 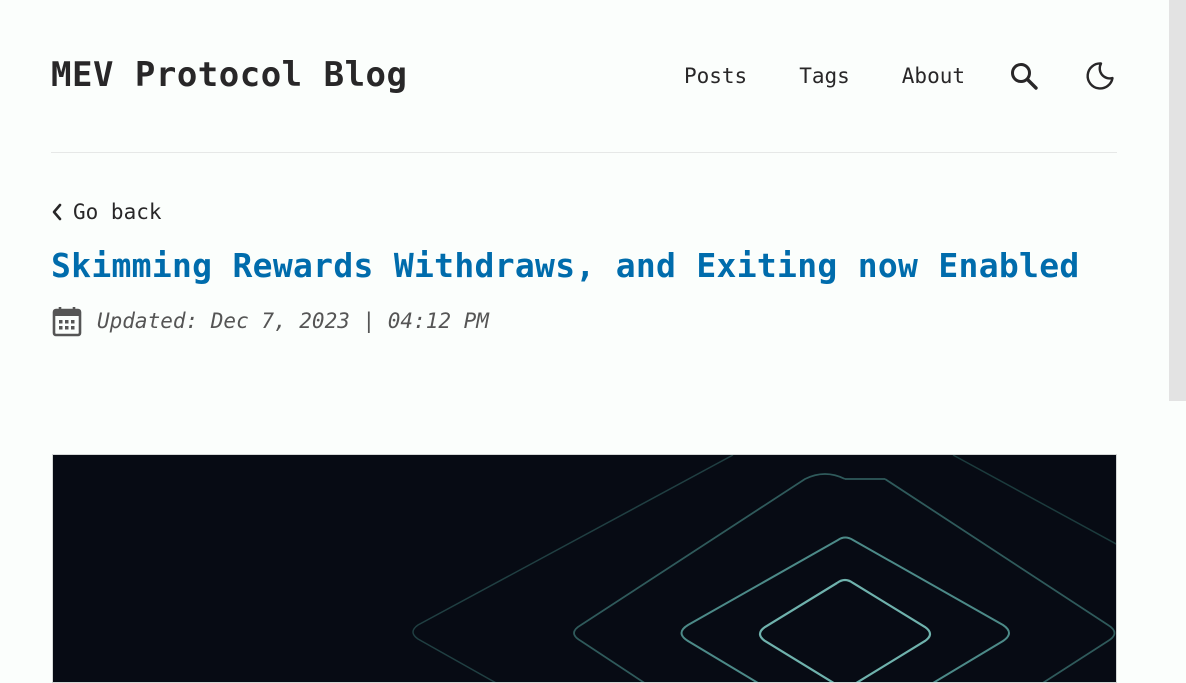 I want to click on scrollbar-track, so click(x=1177, y=341).